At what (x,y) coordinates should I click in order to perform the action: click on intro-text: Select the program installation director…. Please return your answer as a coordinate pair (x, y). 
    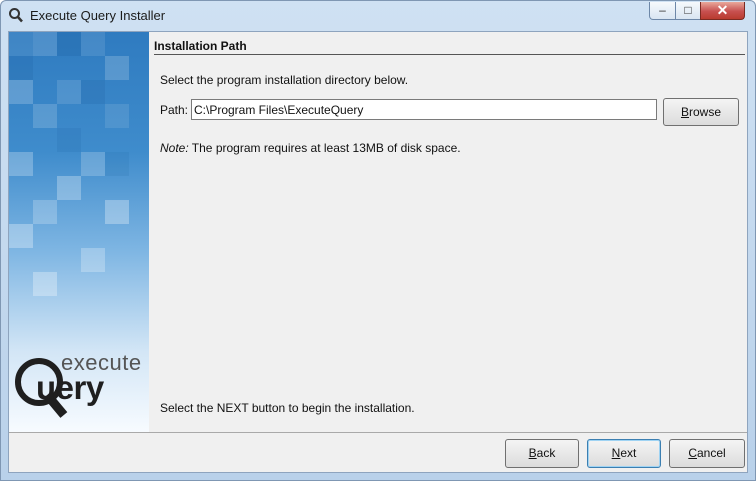
    Looking at the image, I should click on (284, 80).